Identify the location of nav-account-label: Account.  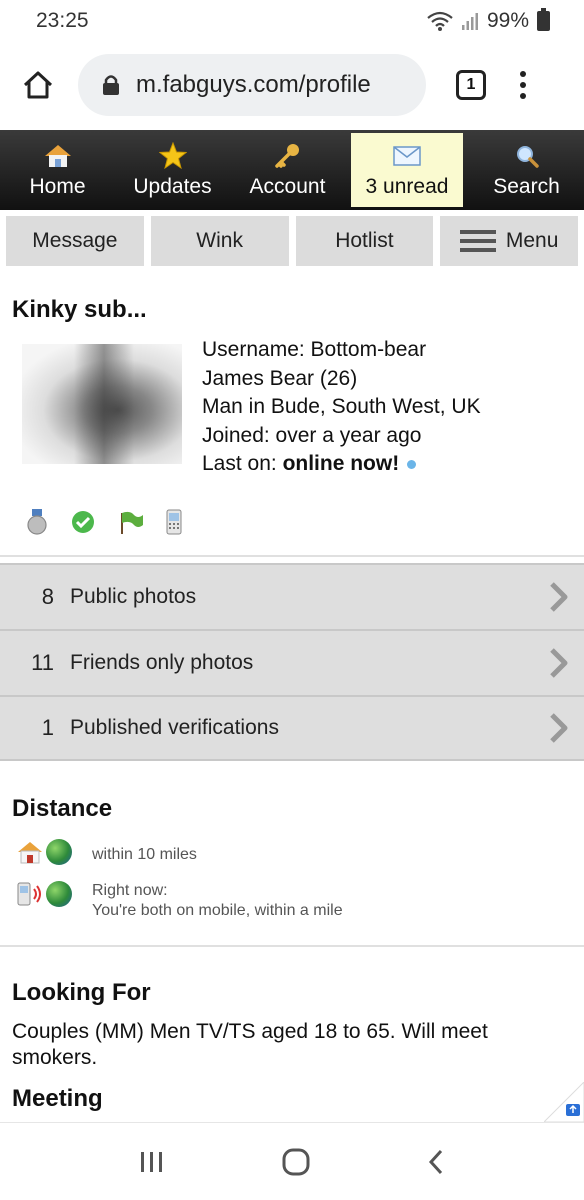
(287, 186).